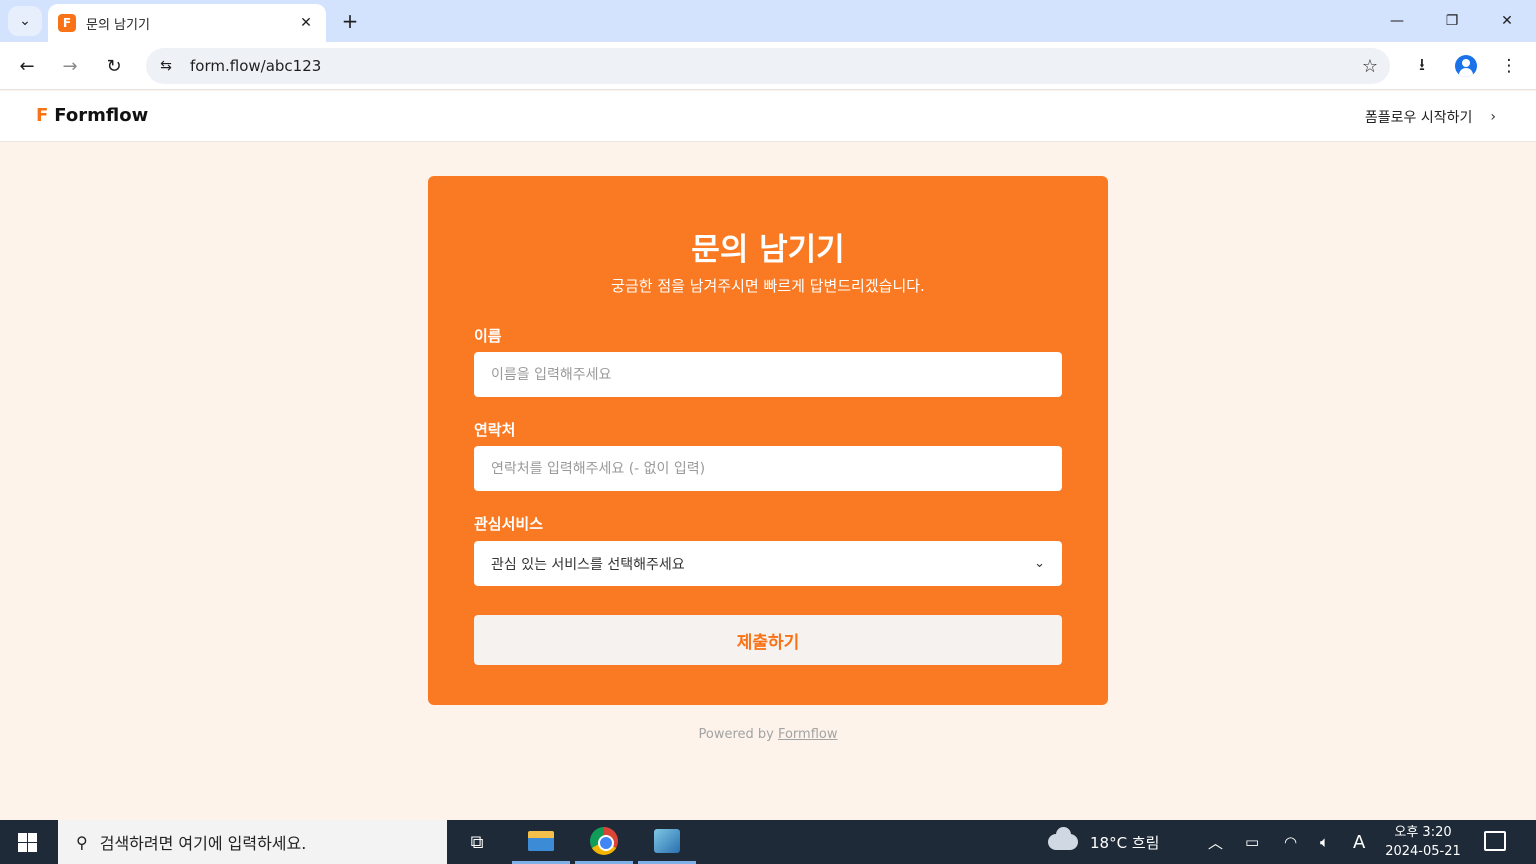 This screenshot has height=864, width=1536. Describe the element at coordinates (1452, 21) in the screenshot. I see `restore-icon: ❐` at that location.